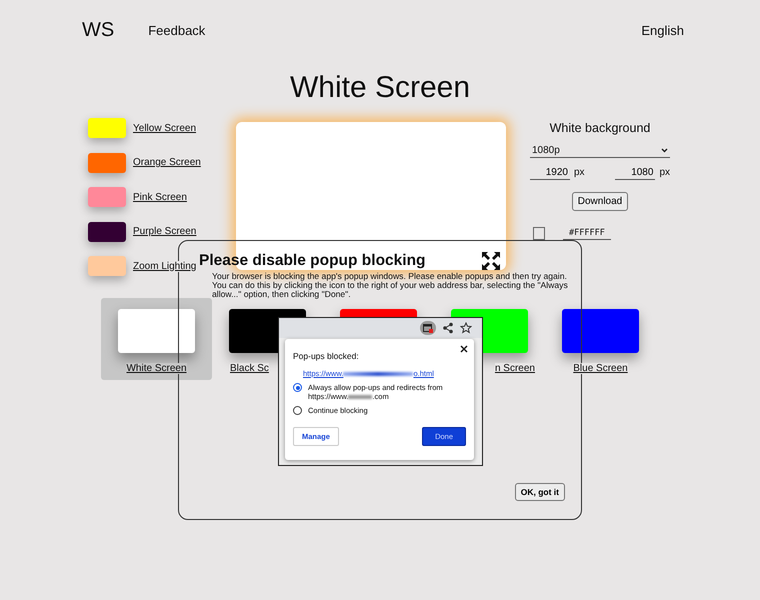 The height and width of the screenshot is (600, 760). Describe the element at coordinates (587, 234) in the screenshot. I see `hex-color-field: #FFFFFF` at that location.